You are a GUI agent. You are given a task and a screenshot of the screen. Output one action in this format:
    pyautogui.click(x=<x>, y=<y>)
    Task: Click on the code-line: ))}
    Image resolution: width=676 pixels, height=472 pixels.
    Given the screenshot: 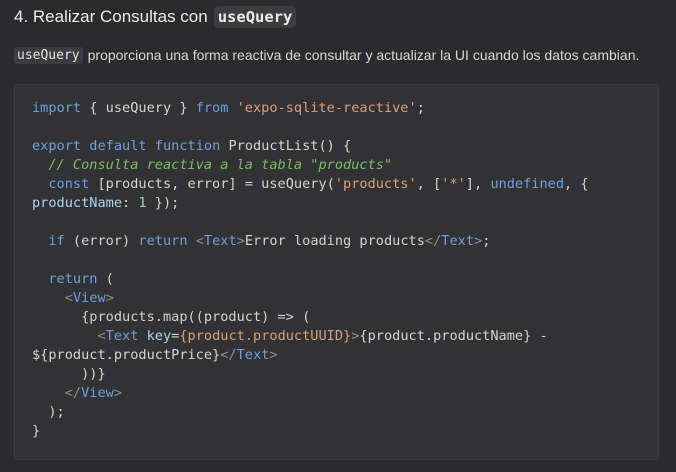 What is the action you would take?
    pyautogui.click(x=310, y=374)
    